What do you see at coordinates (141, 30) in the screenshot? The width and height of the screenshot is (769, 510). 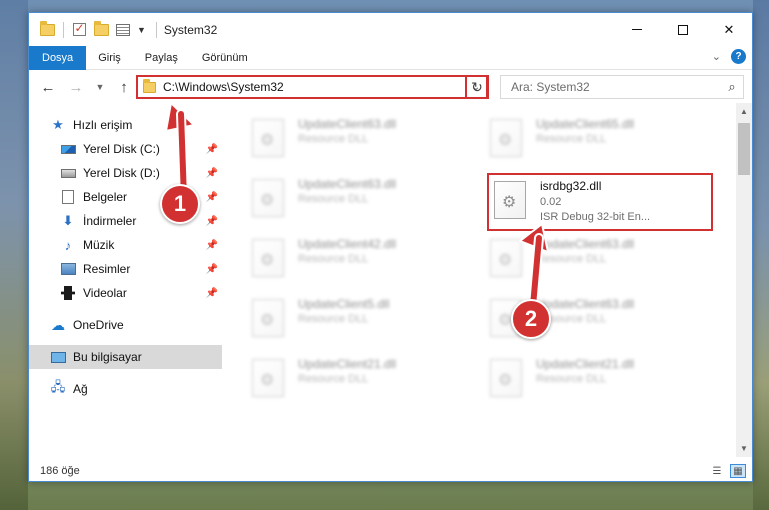 I see `customize-toolbar-dropdown: ▼` at bounding box center [141, 30].